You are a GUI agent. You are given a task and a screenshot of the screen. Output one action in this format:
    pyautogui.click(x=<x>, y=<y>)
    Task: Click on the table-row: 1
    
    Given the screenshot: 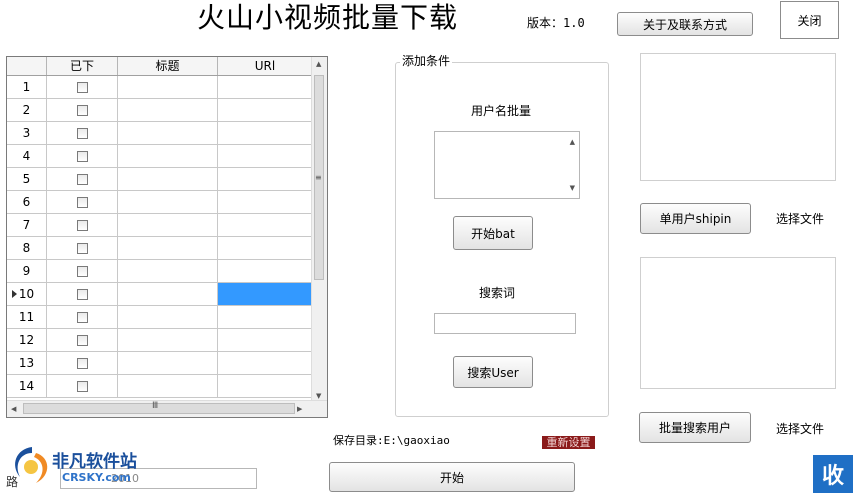 What is the action you would take?
    pyautogui.click(x=160, y=87)
    